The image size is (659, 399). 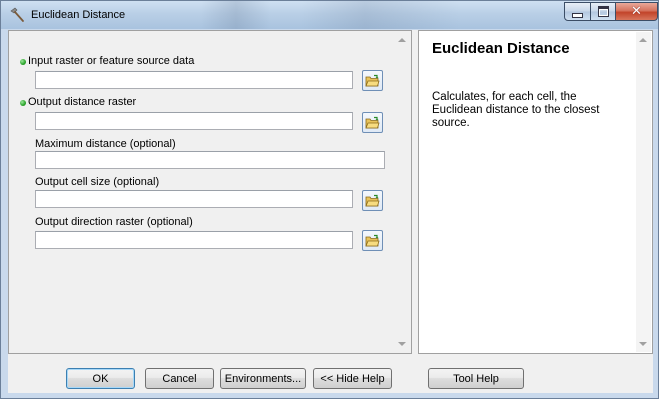 I want to click on hide-help-button: << Hide Help, so click(x=352, y=378).